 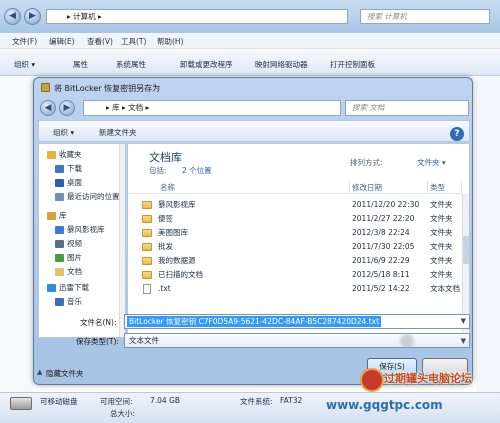 What do you see at coordinates (74, 271) in the screenshot?
I see `nav-item-label: 文档` at bounding box center [74, 271].